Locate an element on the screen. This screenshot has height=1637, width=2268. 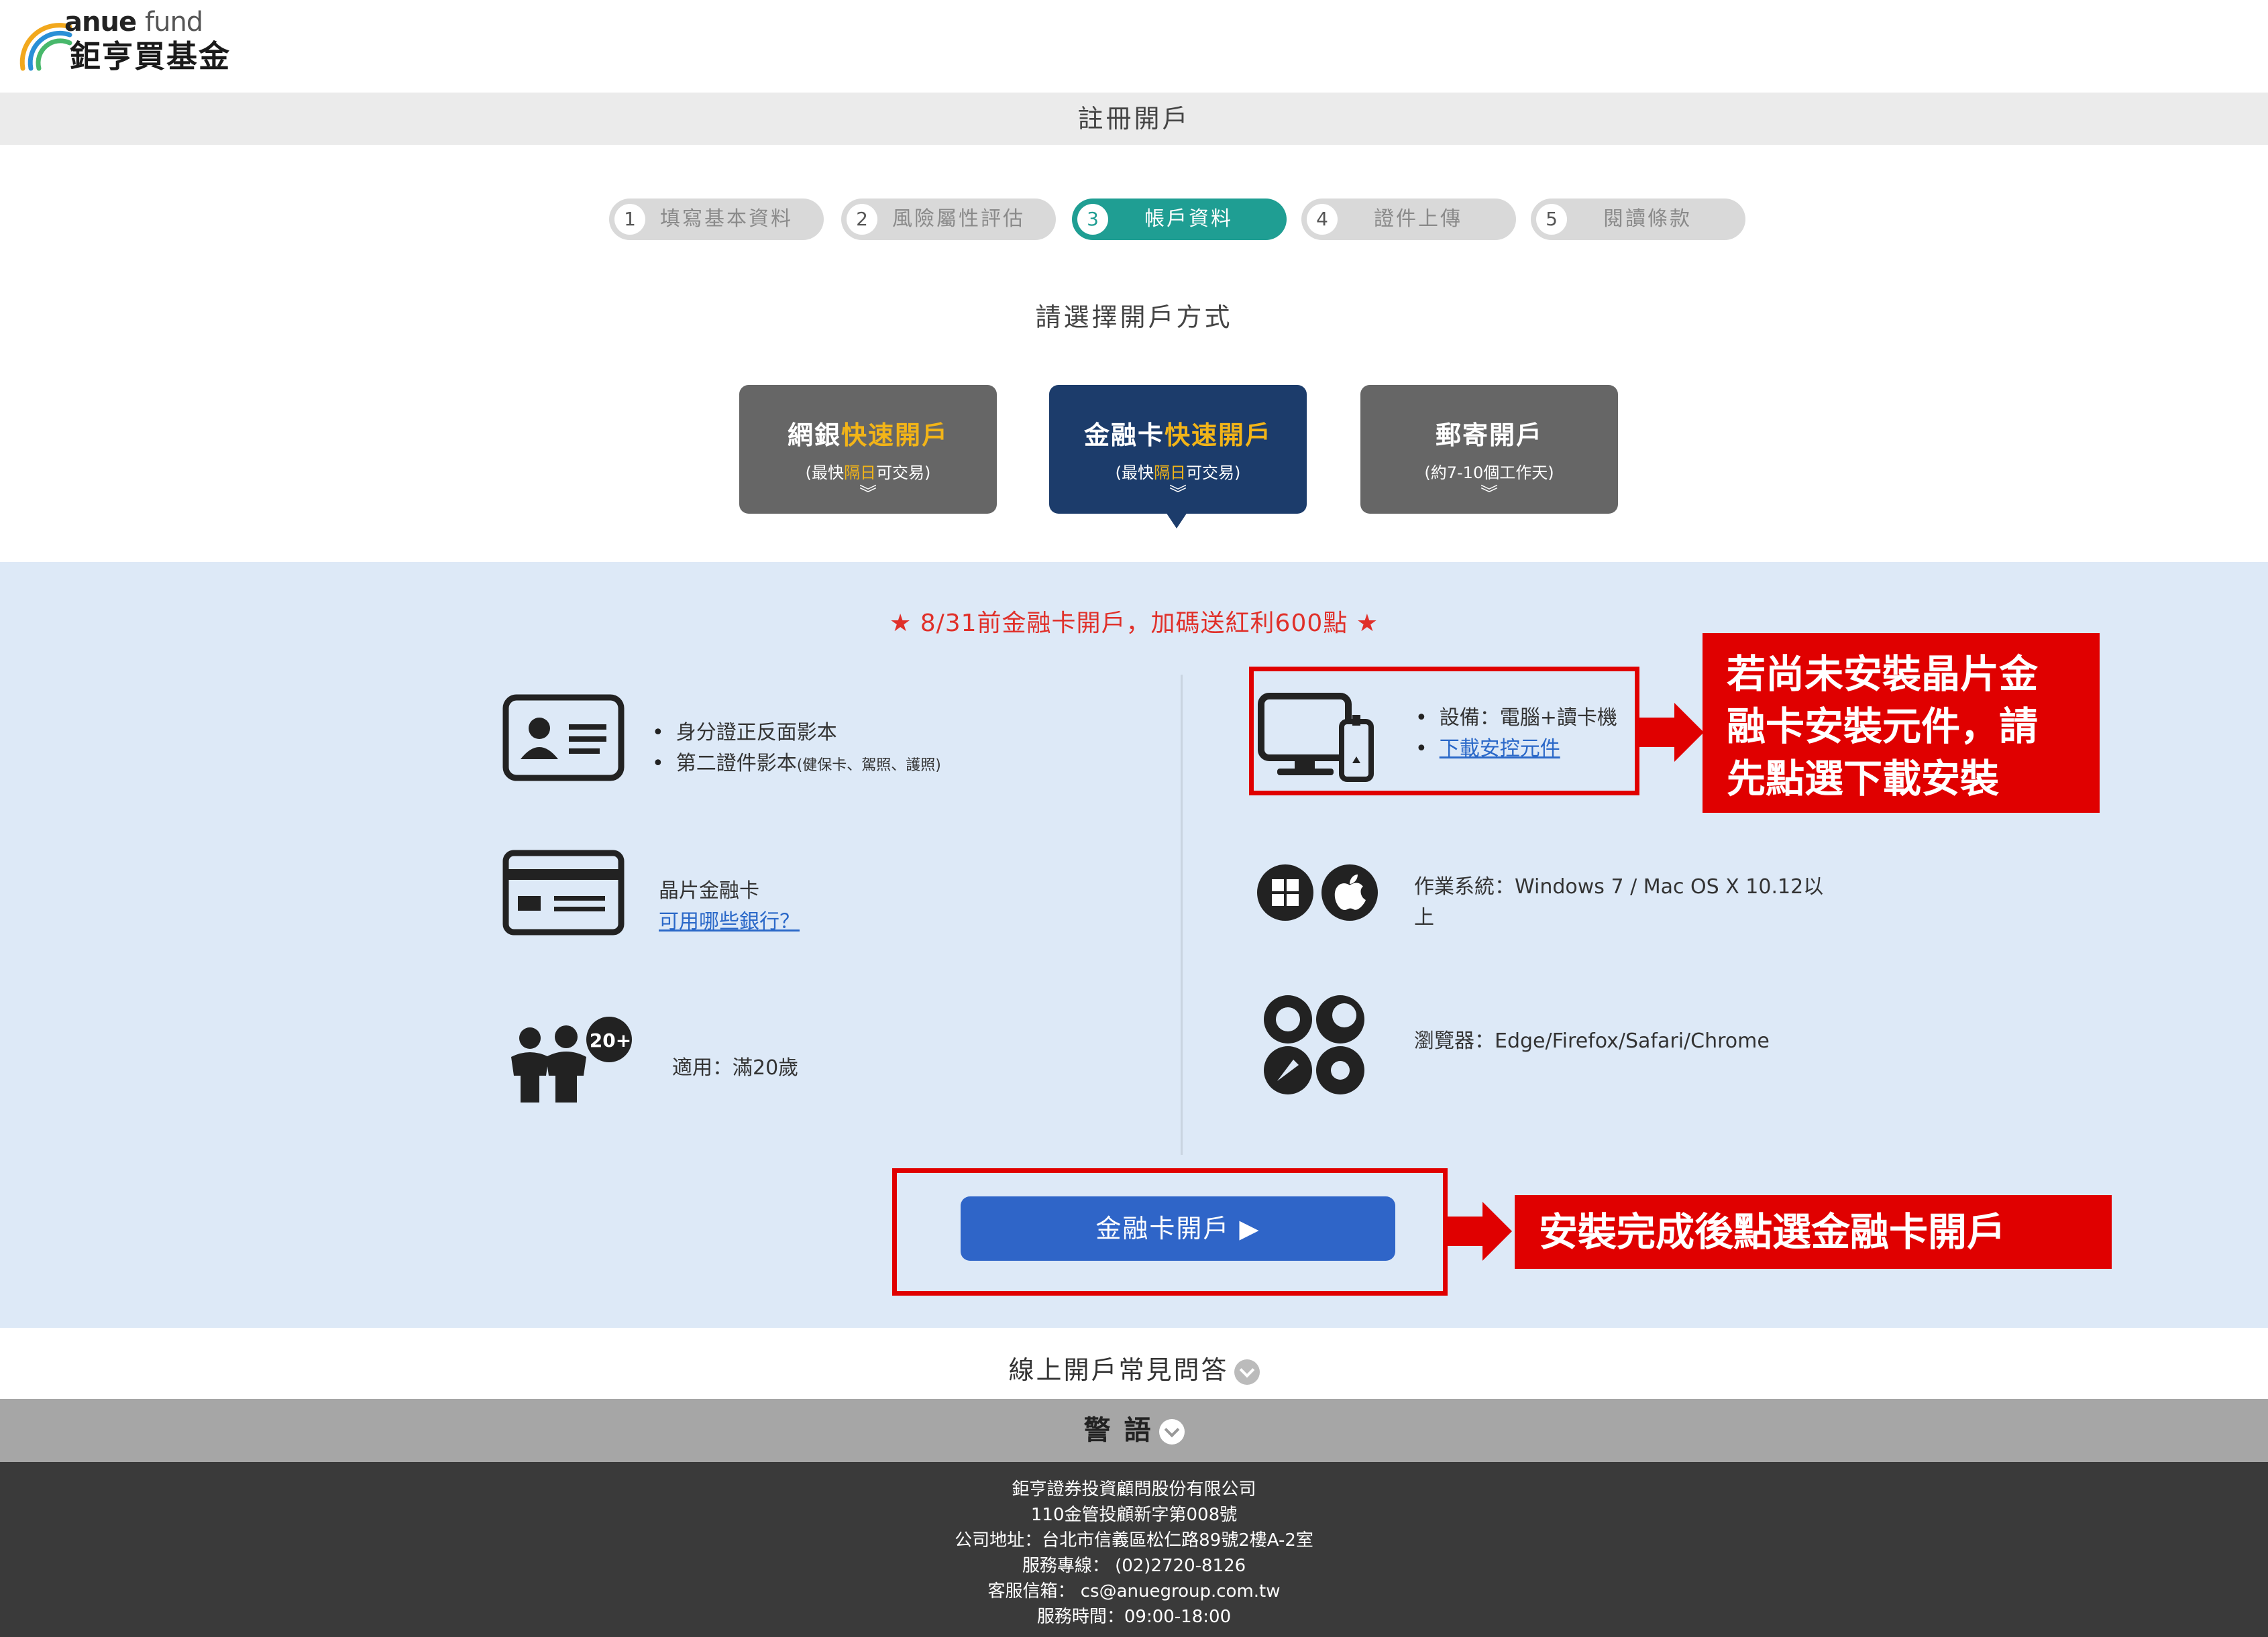
method-subtitle: (約7-10個工作天) is located at coordinates (1489, 472).